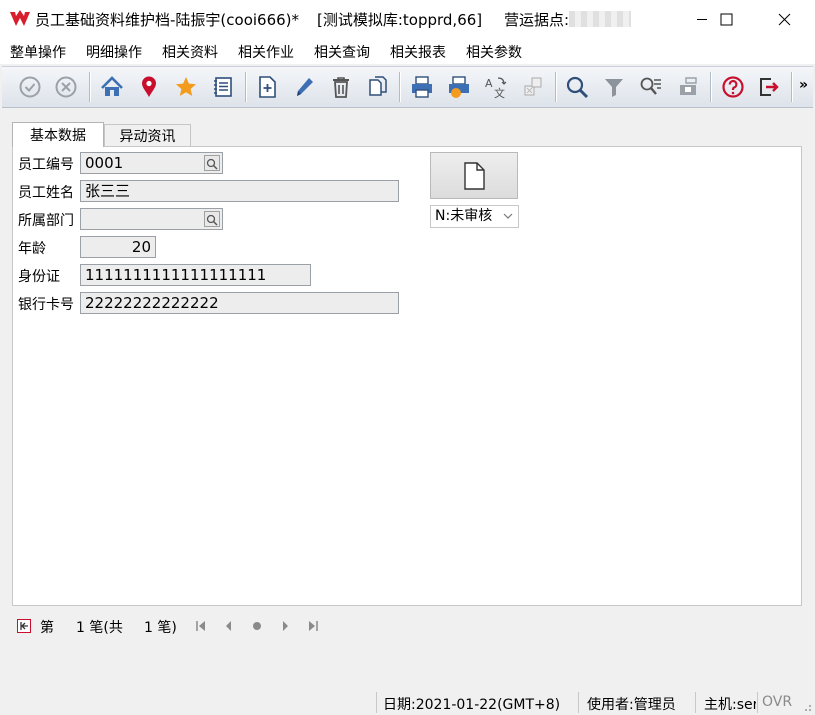  I want to click on id-field: 1111111111111111111, so click(195, 275).